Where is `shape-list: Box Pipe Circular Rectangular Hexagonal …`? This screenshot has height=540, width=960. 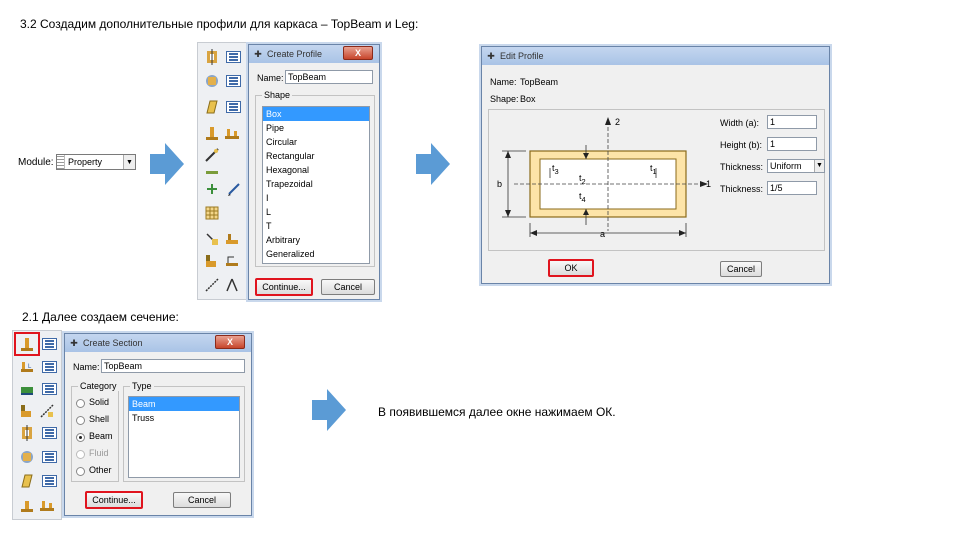
shape-list: Box Pipe Circular Rectangular Hexagonal … is located at coordinates (316, 185).